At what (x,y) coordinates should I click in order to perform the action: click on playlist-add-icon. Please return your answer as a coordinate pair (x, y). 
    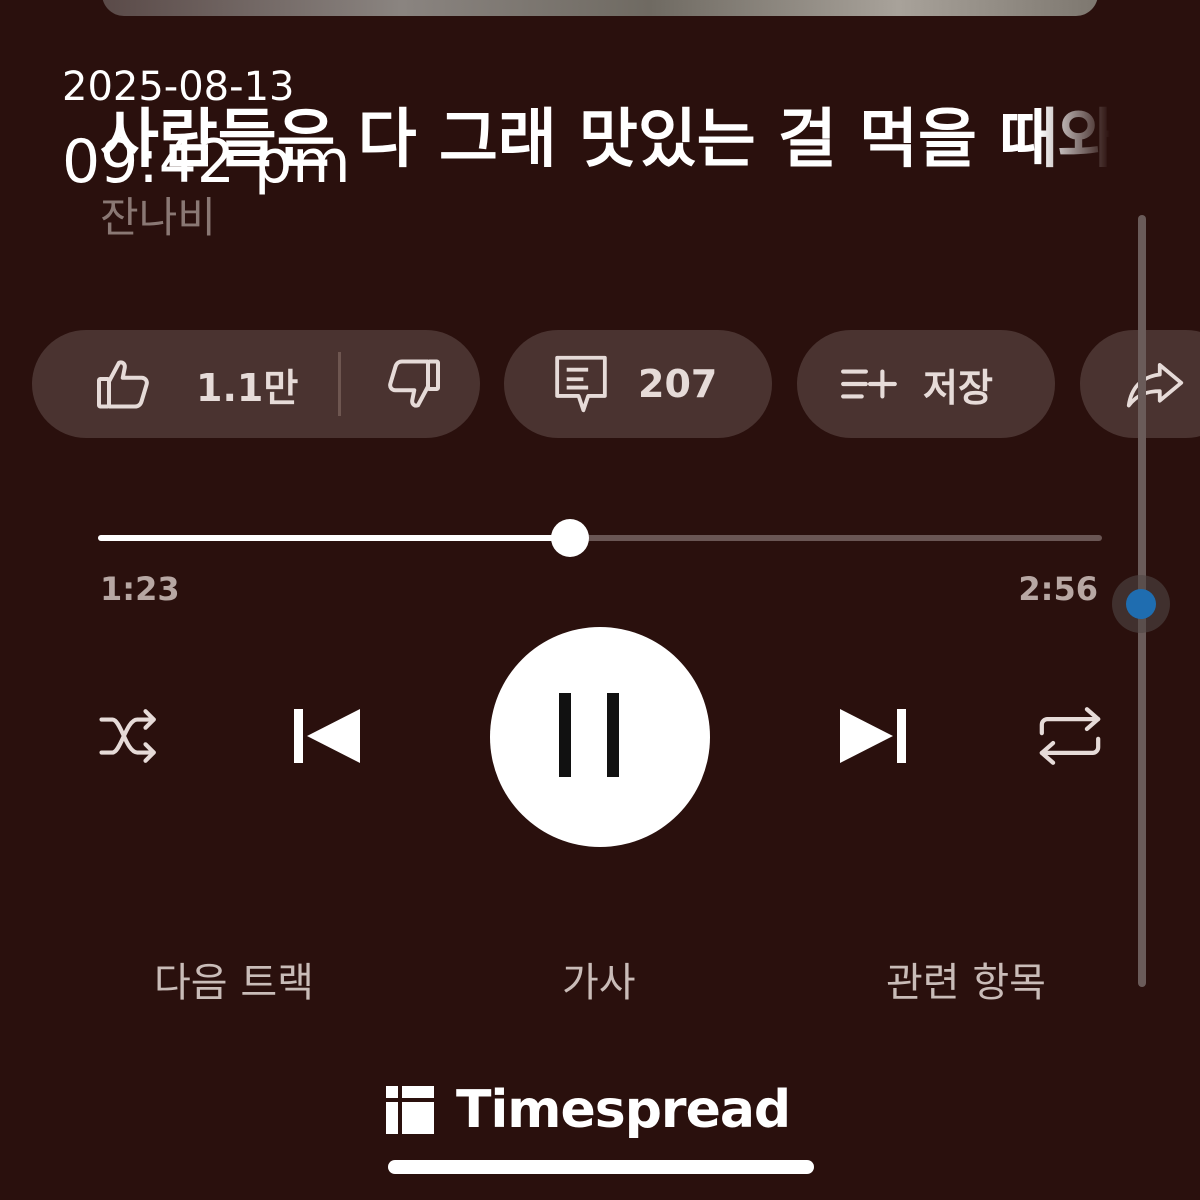
    Looking at the image, I should click on (870, 384).